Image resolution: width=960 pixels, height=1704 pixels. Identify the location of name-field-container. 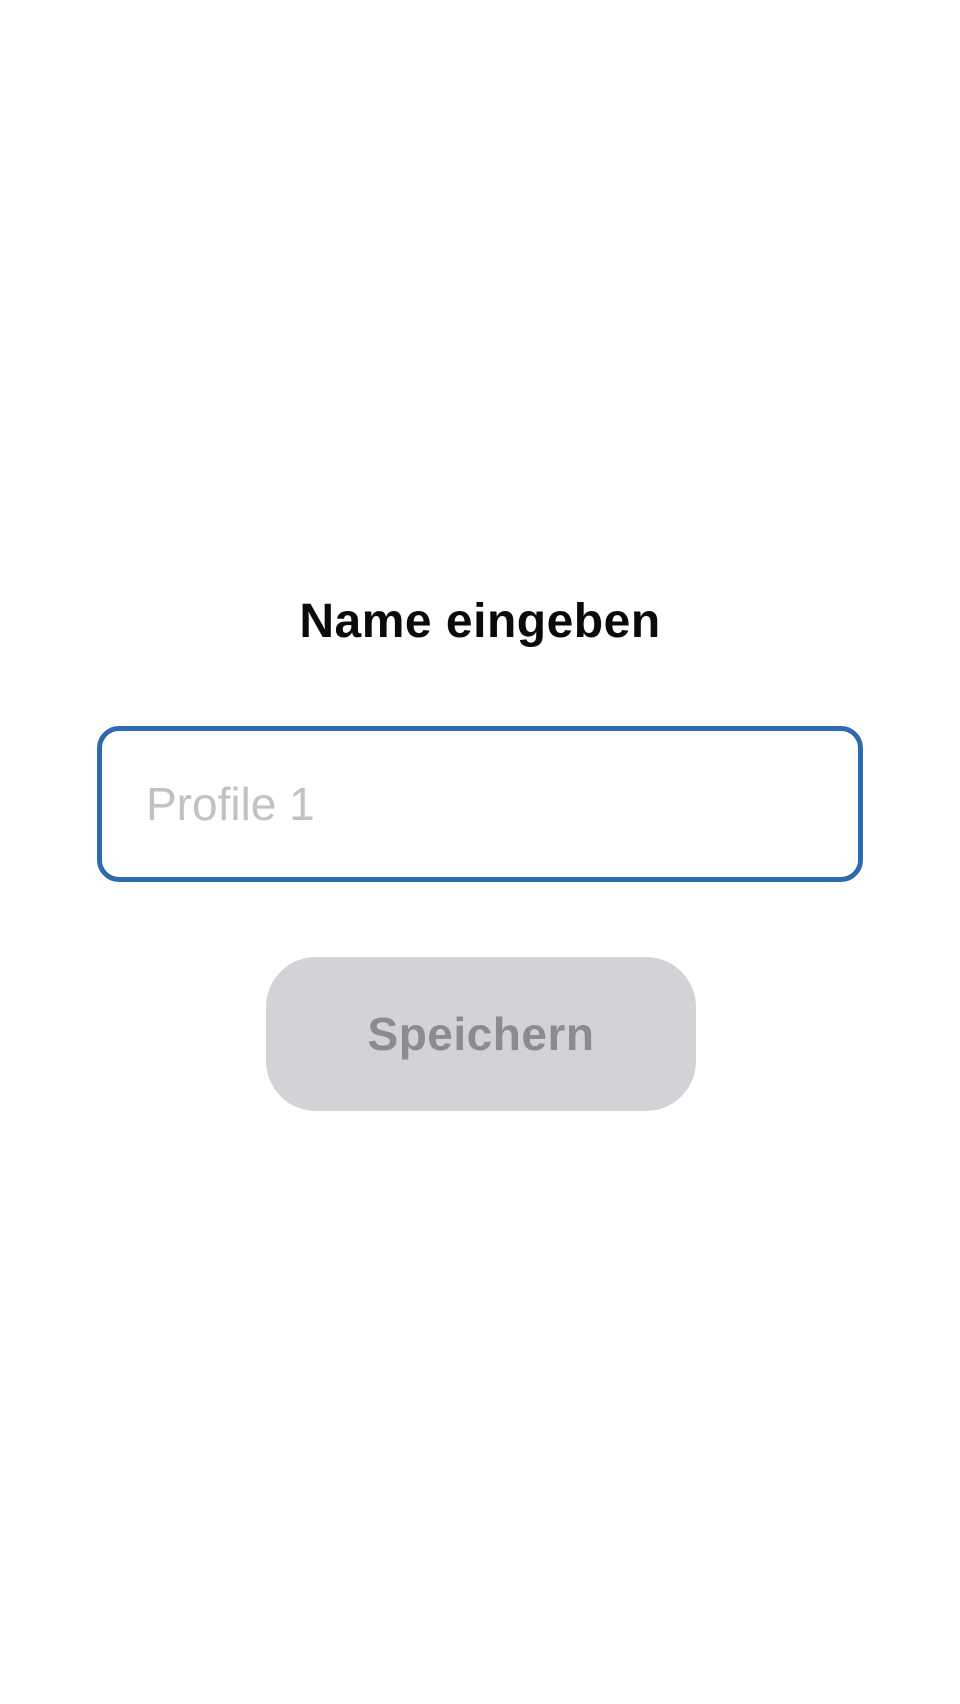
(480, 804).